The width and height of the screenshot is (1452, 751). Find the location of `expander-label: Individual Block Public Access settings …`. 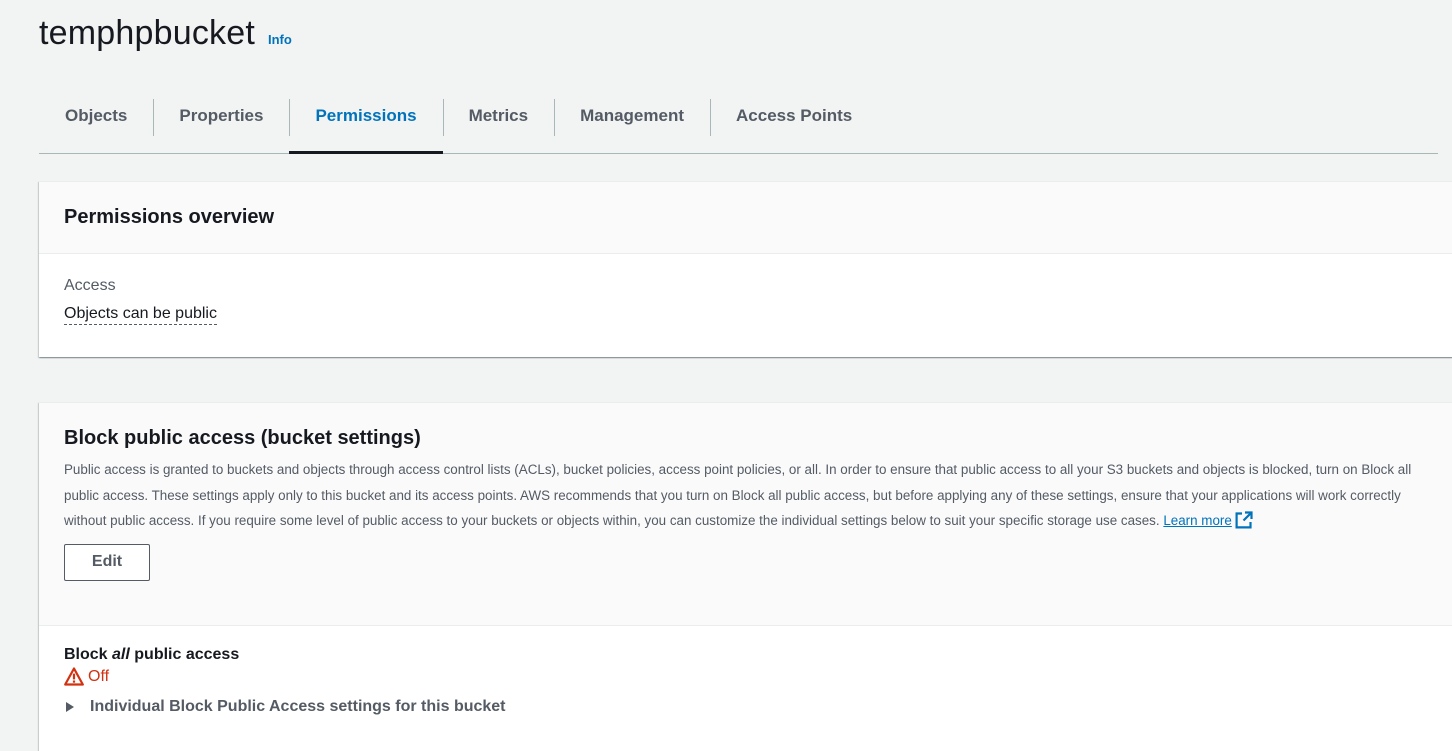

expander-label: Individual Block Public Access settings … is located at coordinates (298, 706).